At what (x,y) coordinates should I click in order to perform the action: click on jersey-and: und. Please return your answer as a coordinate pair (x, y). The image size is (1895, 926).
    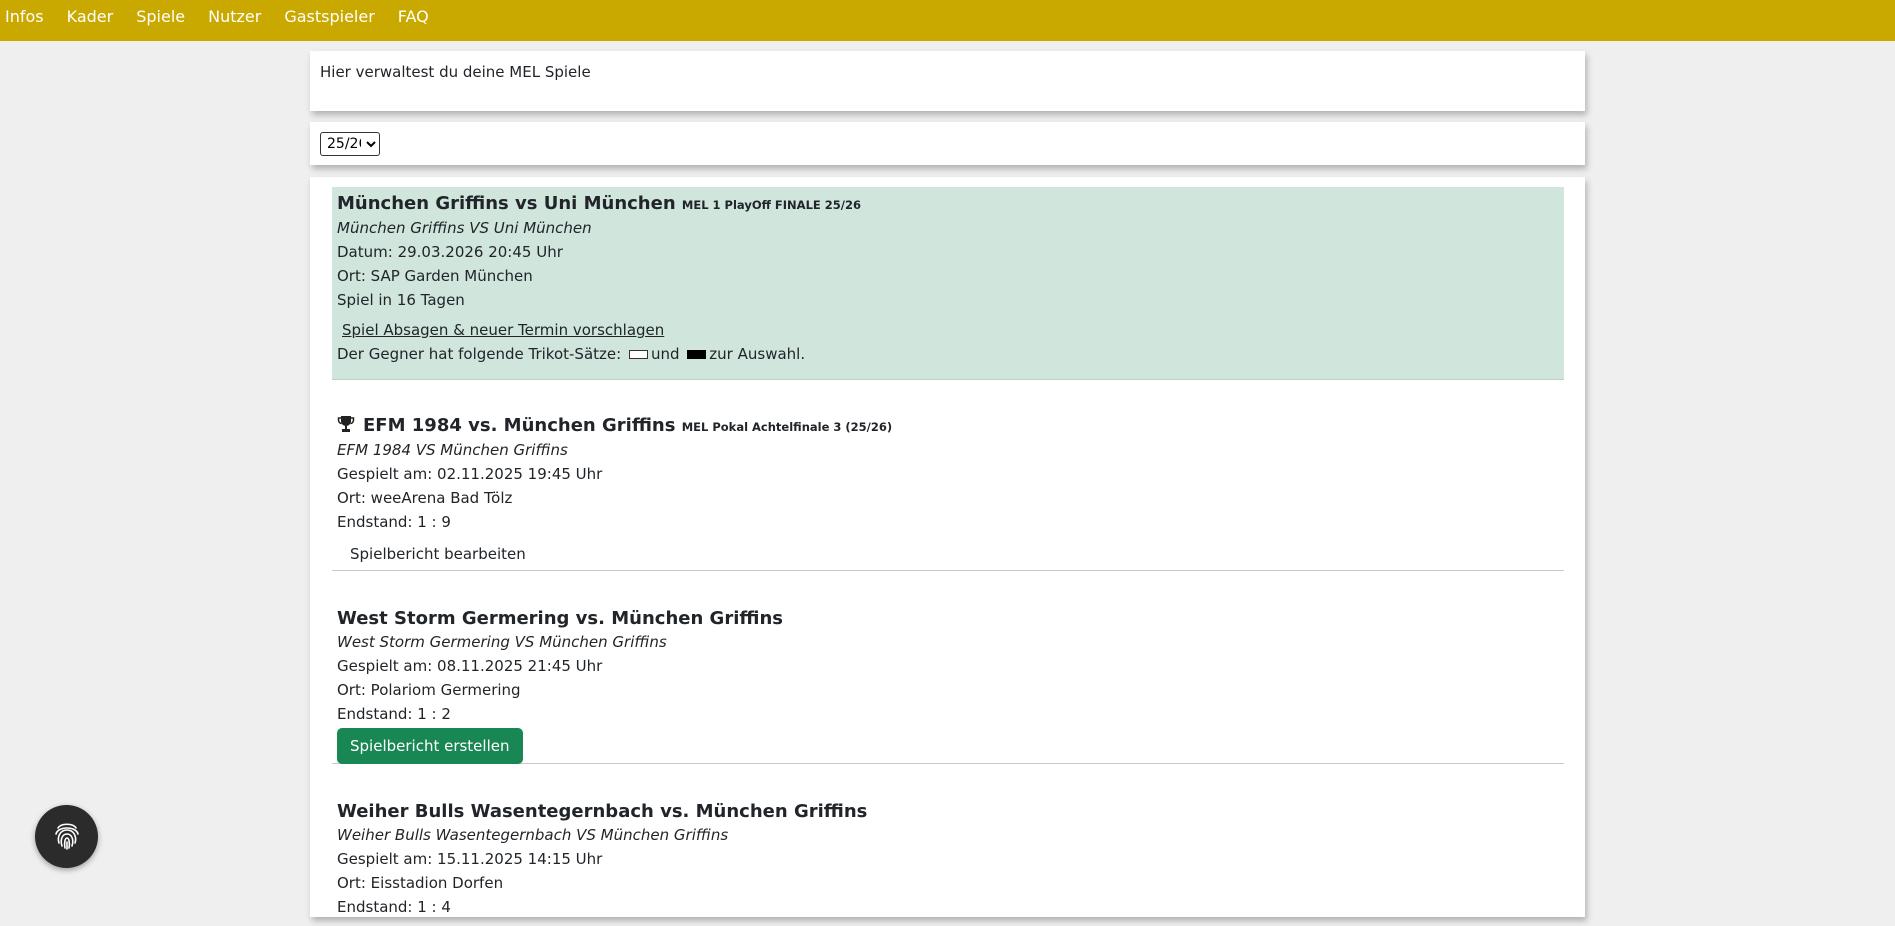
    Looking at the image, I should click on (665, 354).